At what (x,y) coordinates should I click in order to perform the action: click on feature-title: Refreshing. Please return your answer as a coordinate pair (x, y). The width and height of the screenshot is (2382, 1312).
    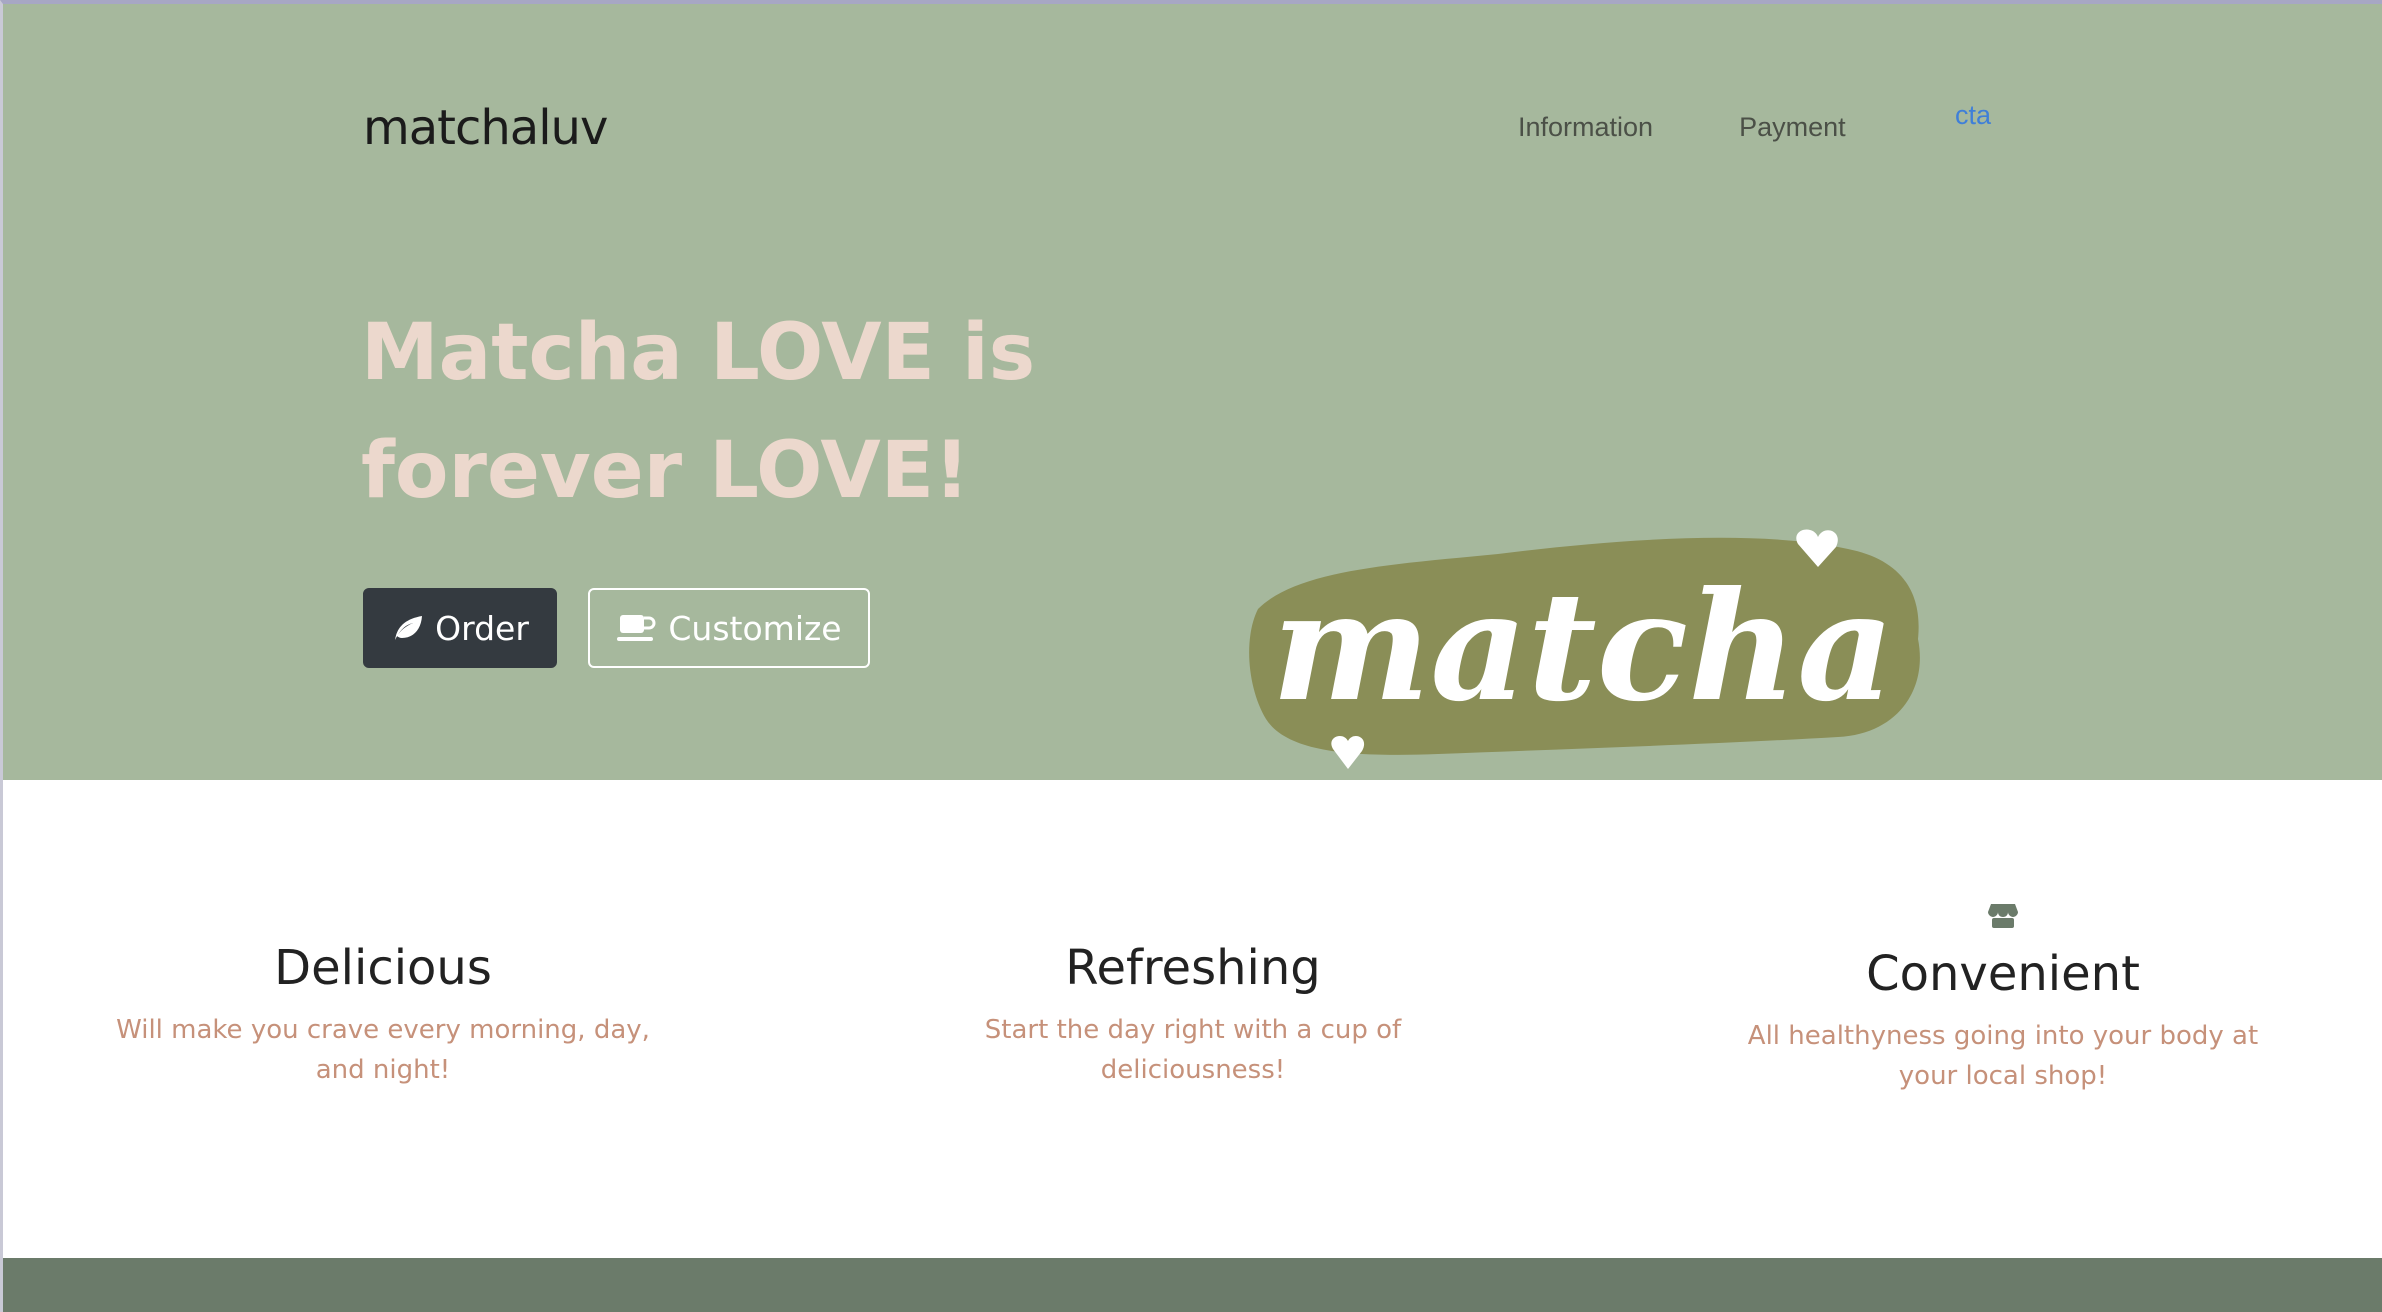
    Looking at the image, I should click on (1193, 968).